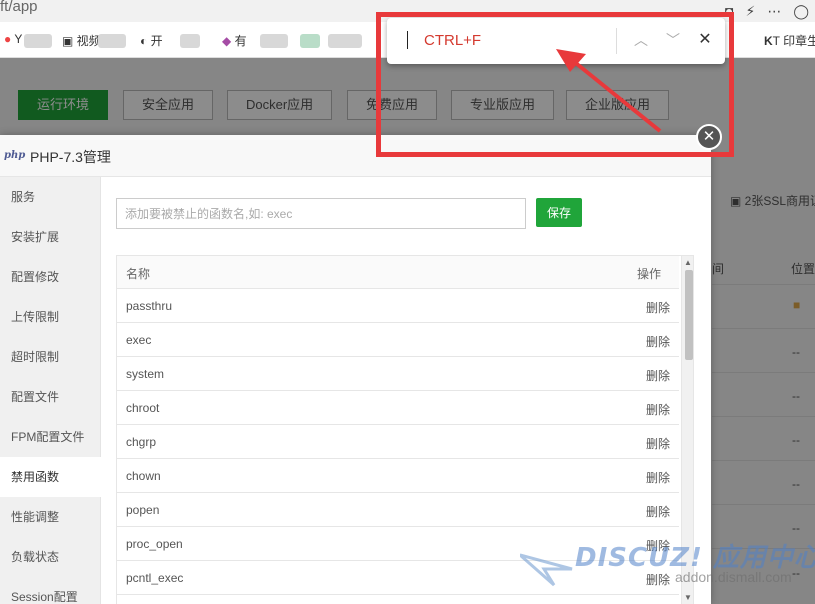 The image size is (815, 604). What do you see at coordinates (667, 567) in the screenshot?
I see `watermark: DISCUZ! 应用中心 addon.dismall.com` at bounding box center [667, 567].